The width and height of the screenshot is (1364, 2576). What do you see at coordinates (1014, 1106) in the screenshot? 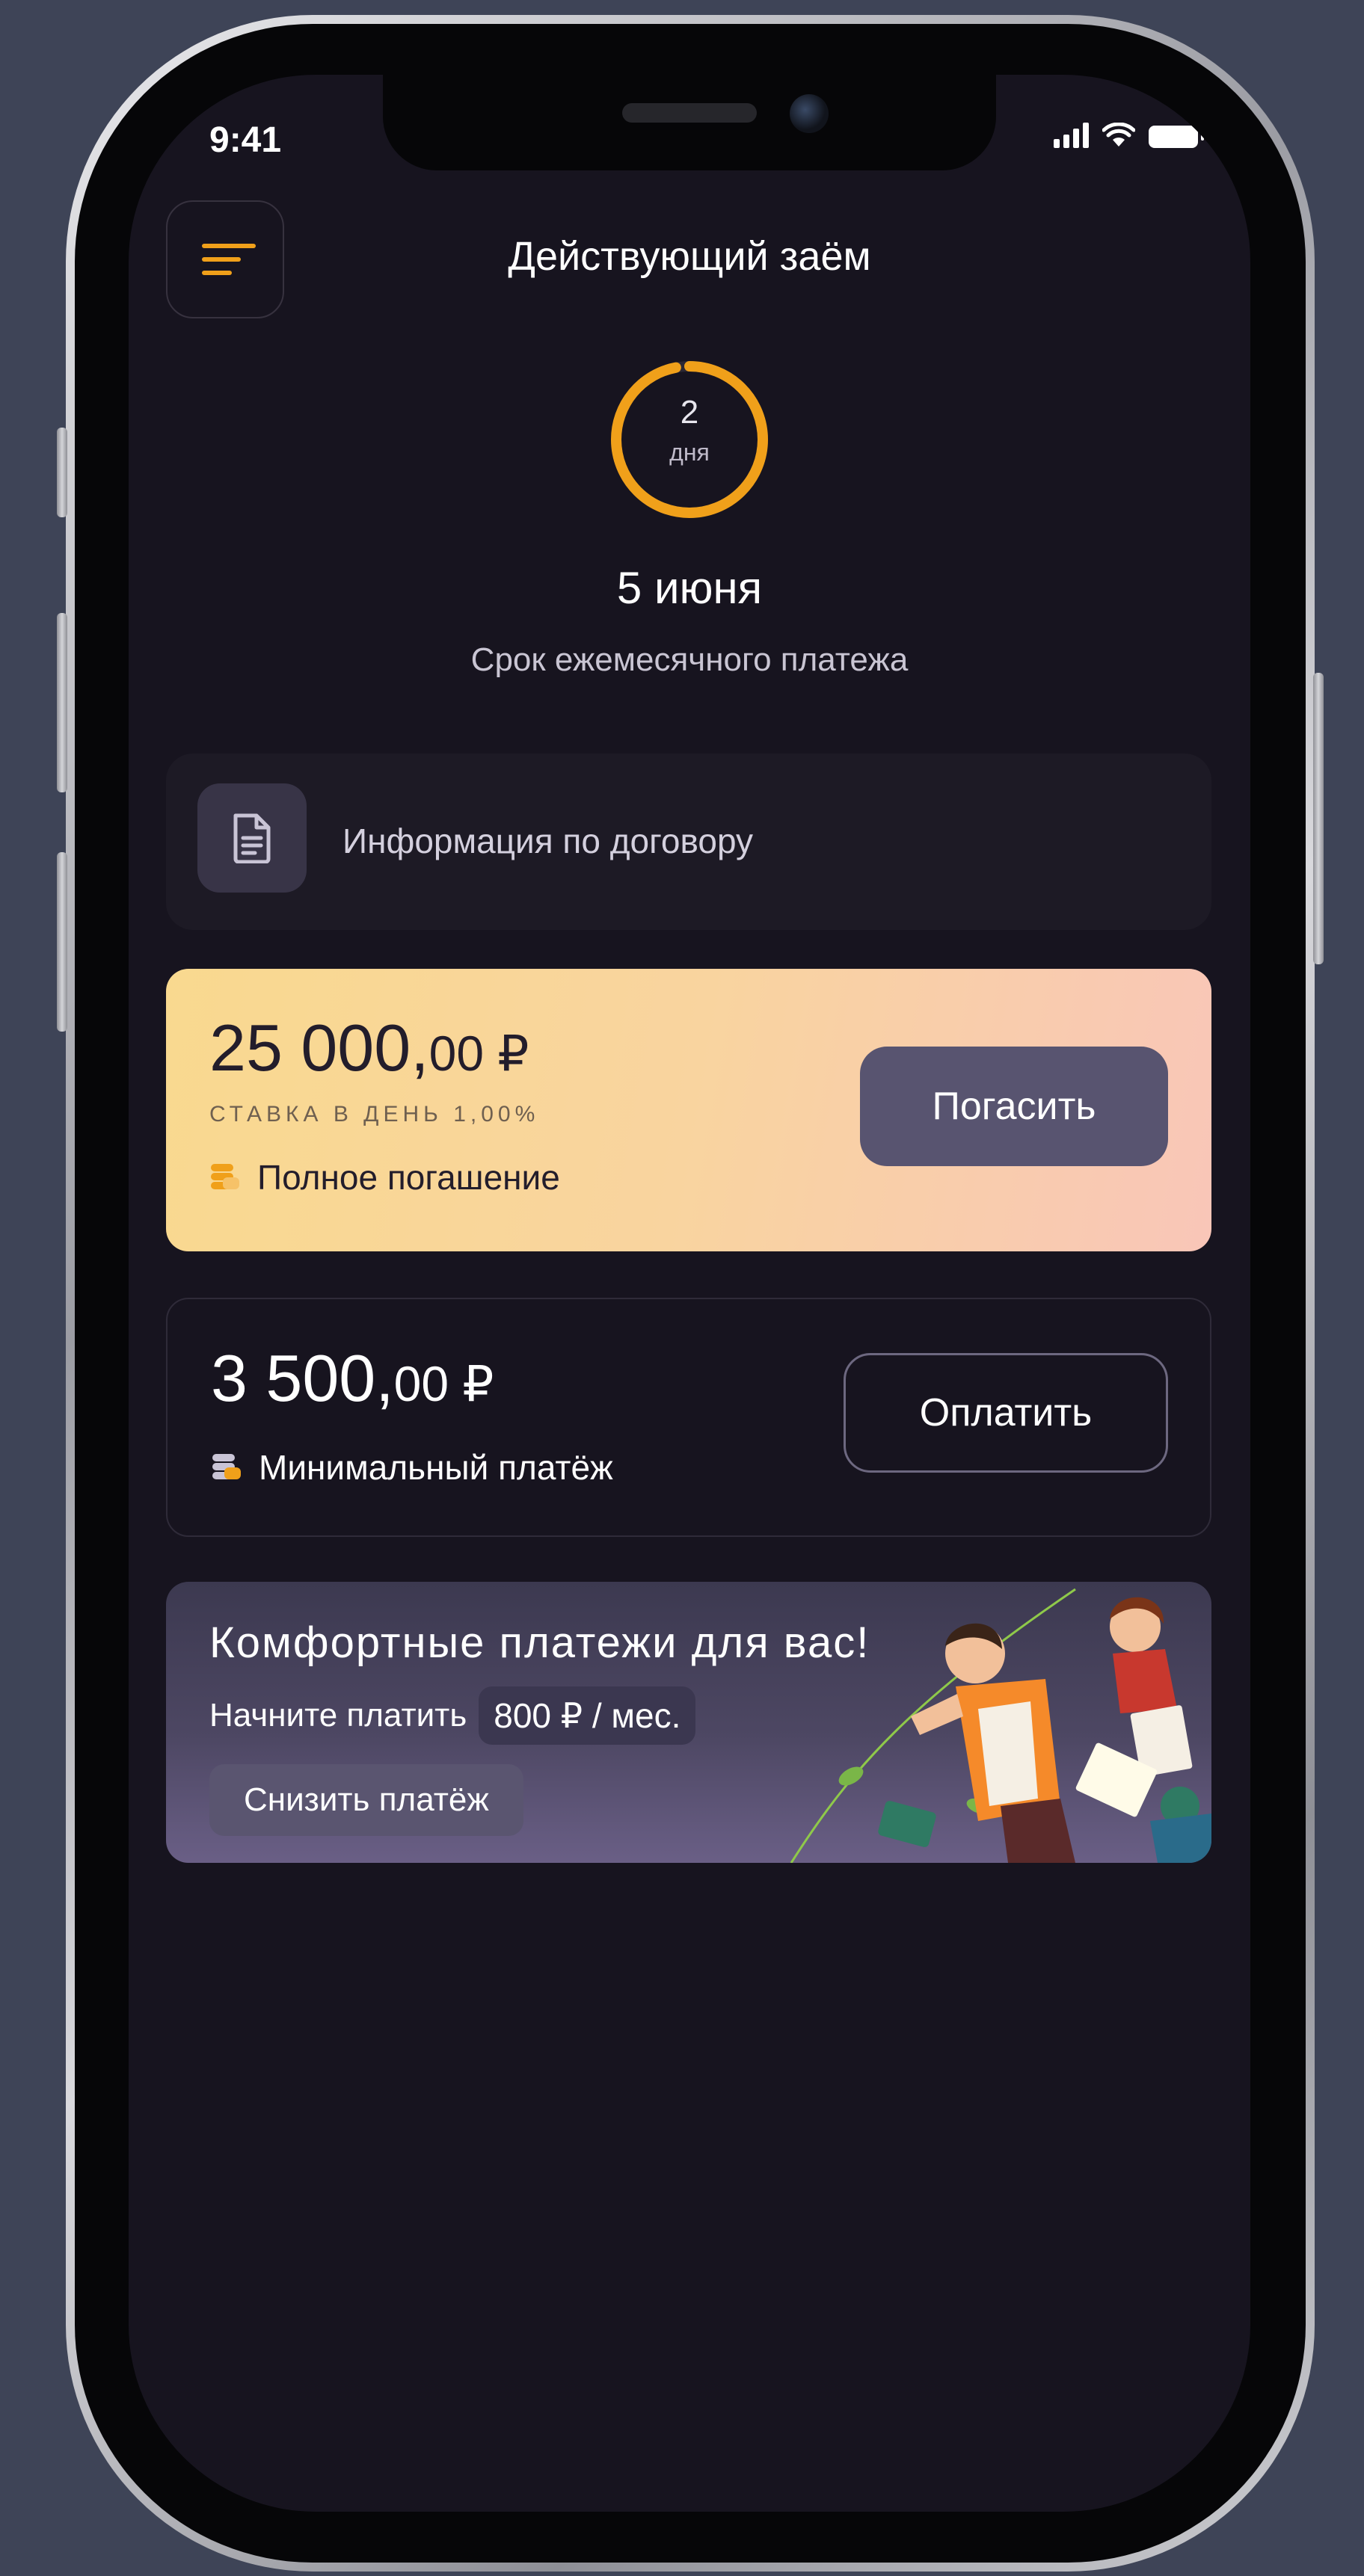
I see `repay-button: Погасить` at bounding box center [1014, 1106].